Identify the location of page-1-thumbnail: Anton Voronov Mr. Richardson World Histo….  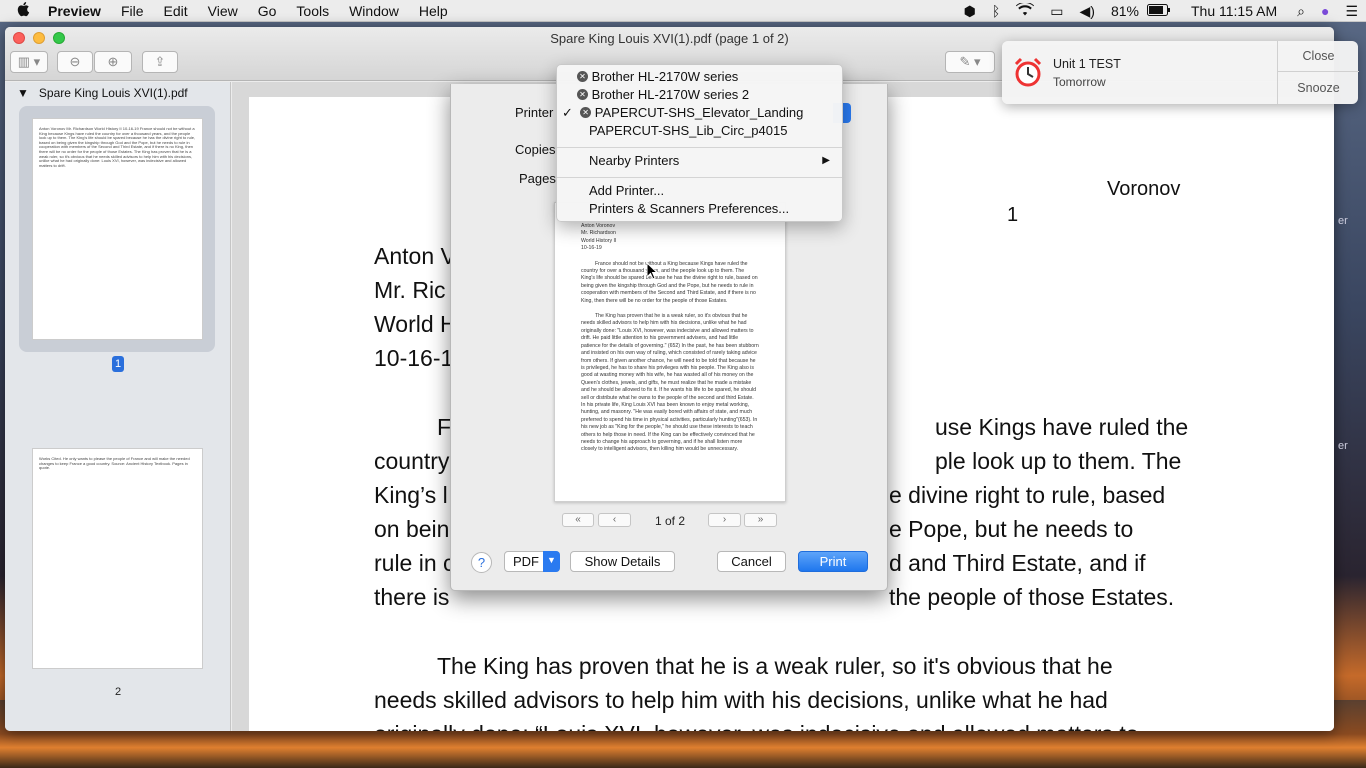
(117, 229).